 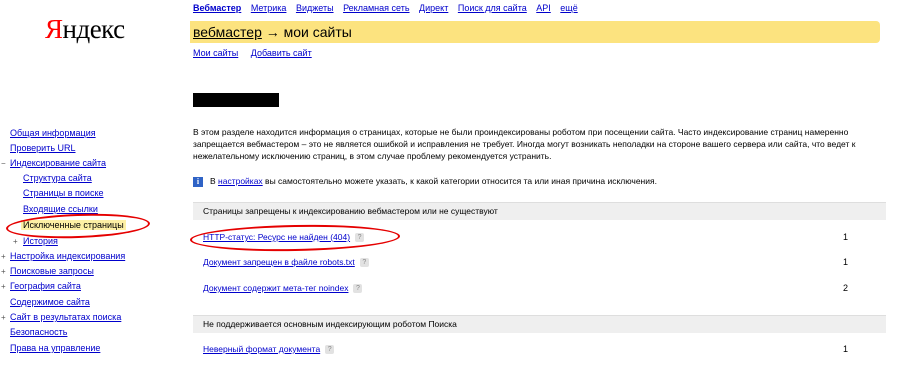 What do you see at coordinates (55, 348) in the screenshot?
I see `sidebar-item-rights: Права на управление` at bounding box center [55, 348].